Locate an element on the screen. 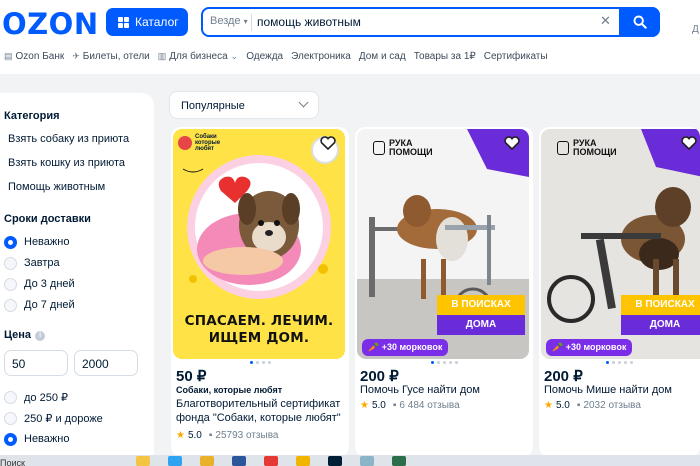 The image size is (700, 466). price-to-input: 2000 is located at coordinates (106, 363).